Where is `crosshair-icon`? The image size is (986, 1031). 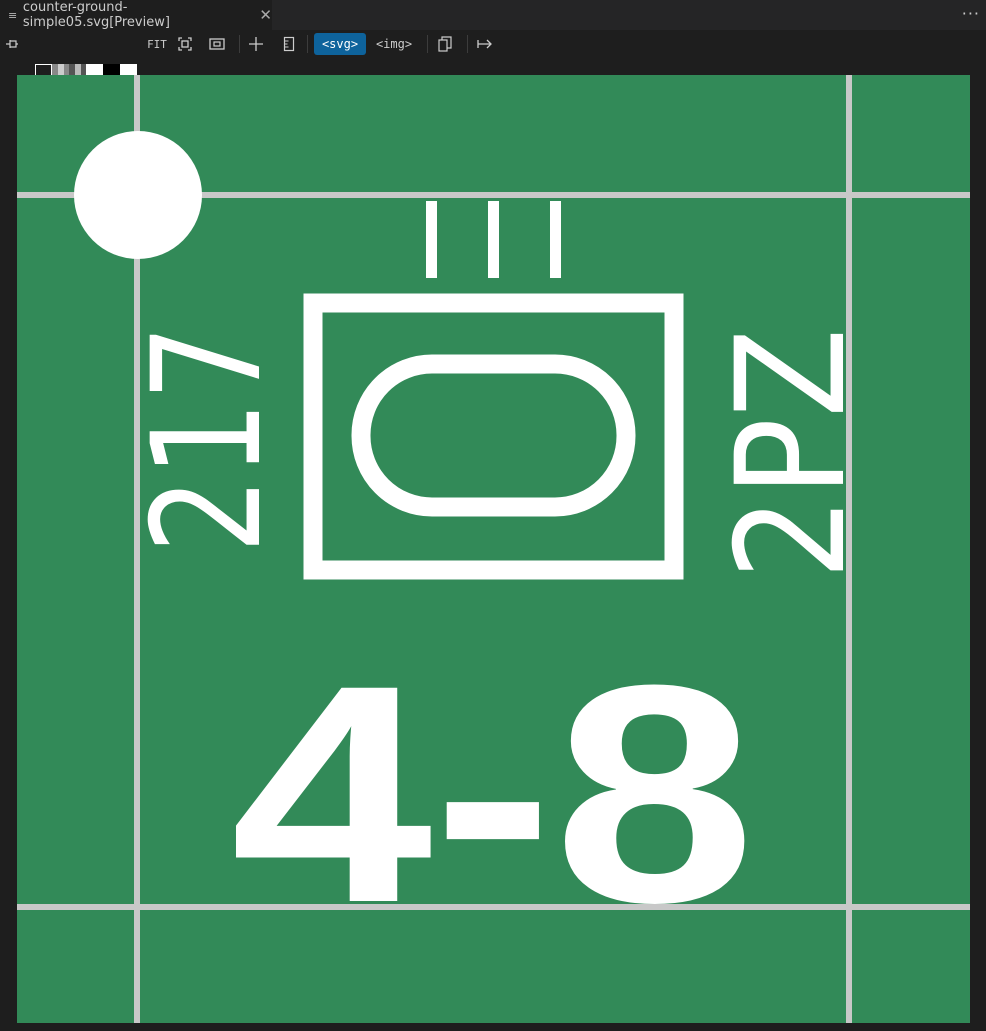
crosshair-icon is located at coordinates (256, 44).